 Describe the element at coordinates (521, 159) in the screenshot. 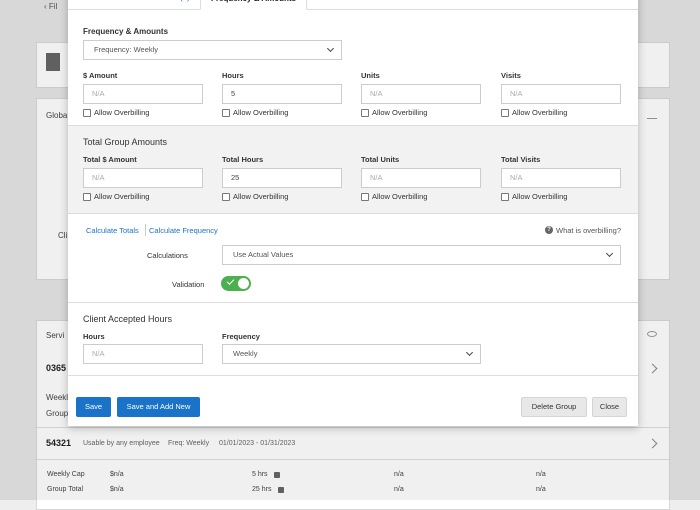

I see `total-visits-label: Total Visits` at that location.